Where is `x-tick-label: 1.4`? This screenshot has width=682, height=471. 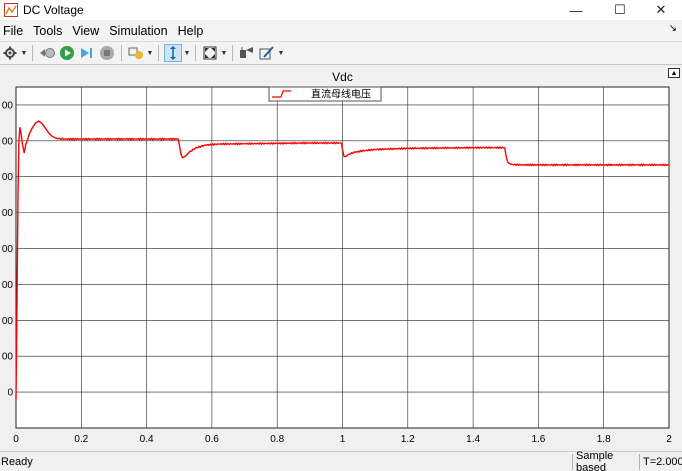
x-tick-label: 1.4 is located at coordinates (473, 439).